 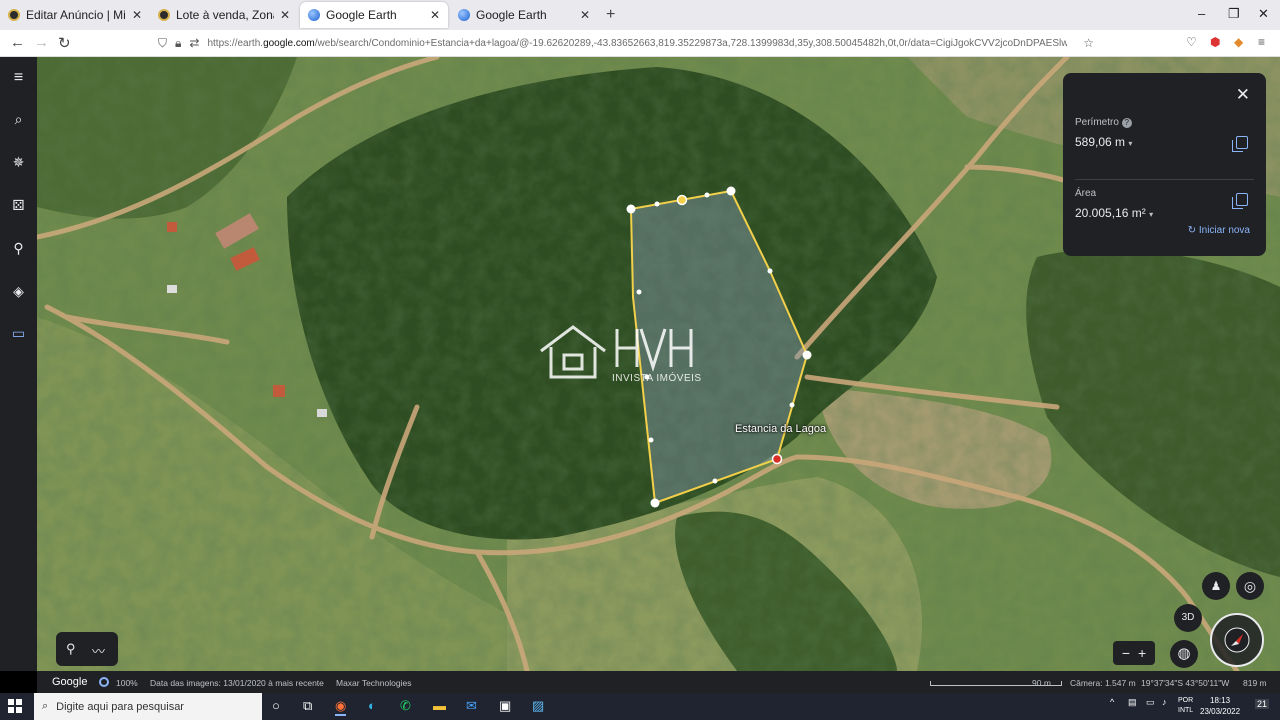 I want to click on voyager-icon: ✵, so click(x=18, y=162).